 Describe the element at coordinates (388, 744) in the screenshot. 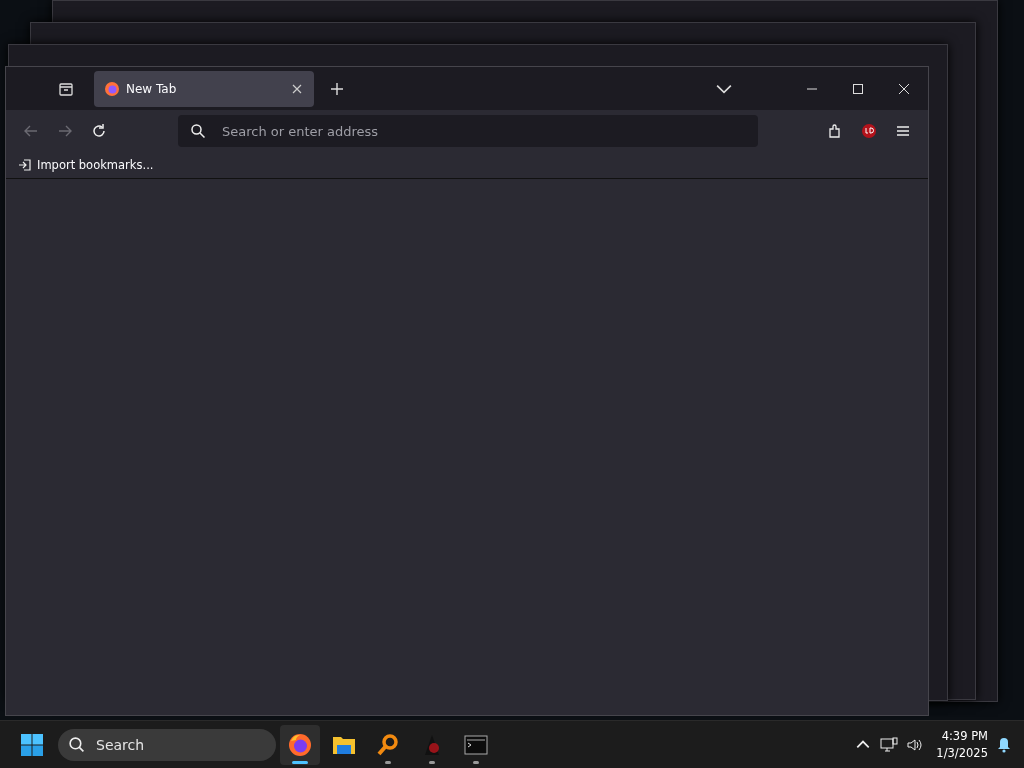

I see `magnifier-icon` at that location.